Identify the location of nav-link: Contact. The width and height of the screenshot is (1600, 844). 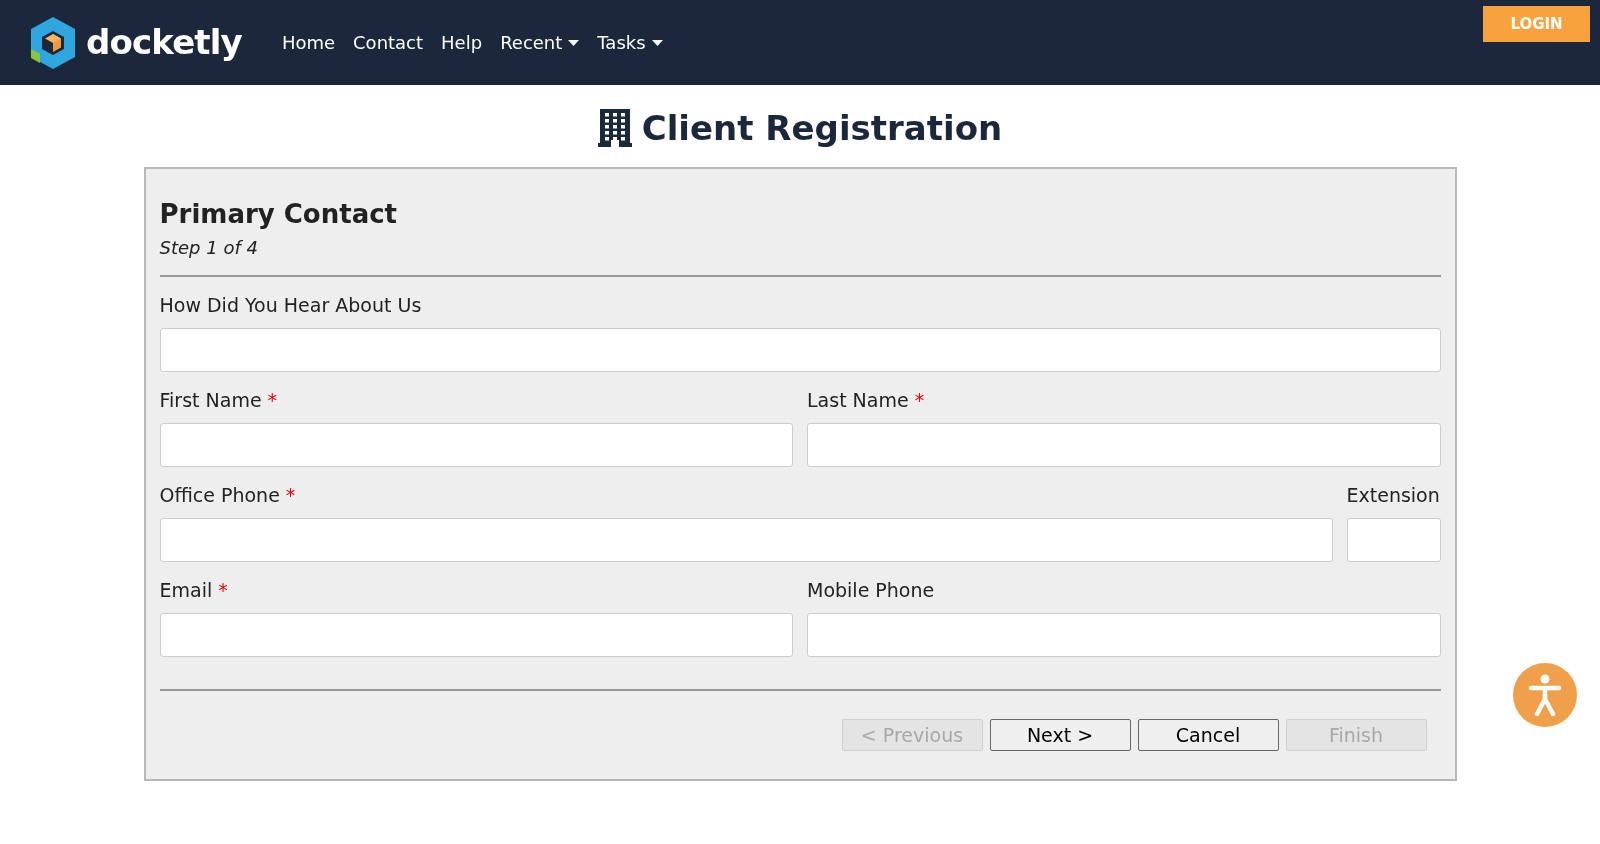
(388, 42).